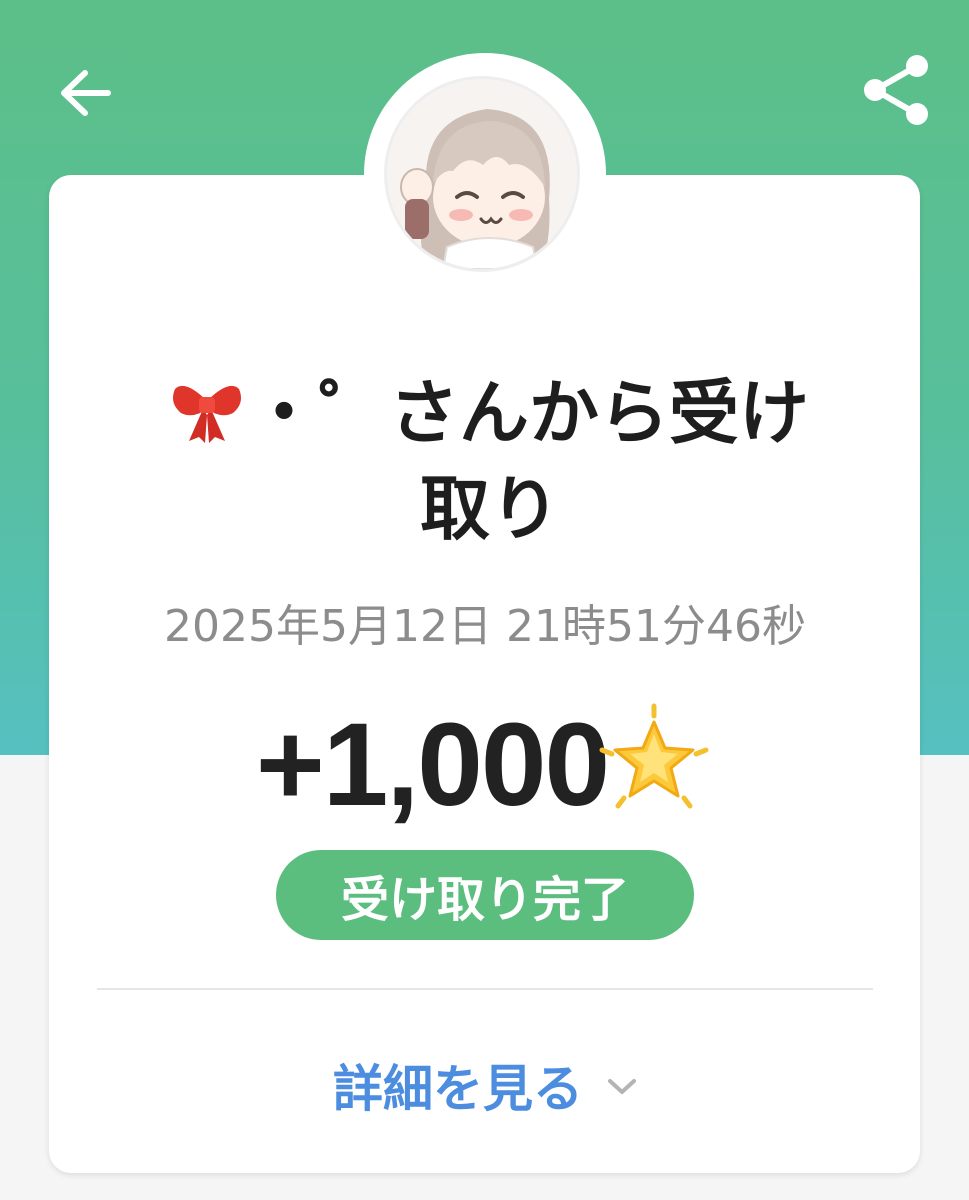  I want to click on avatar, so click(482, 174).